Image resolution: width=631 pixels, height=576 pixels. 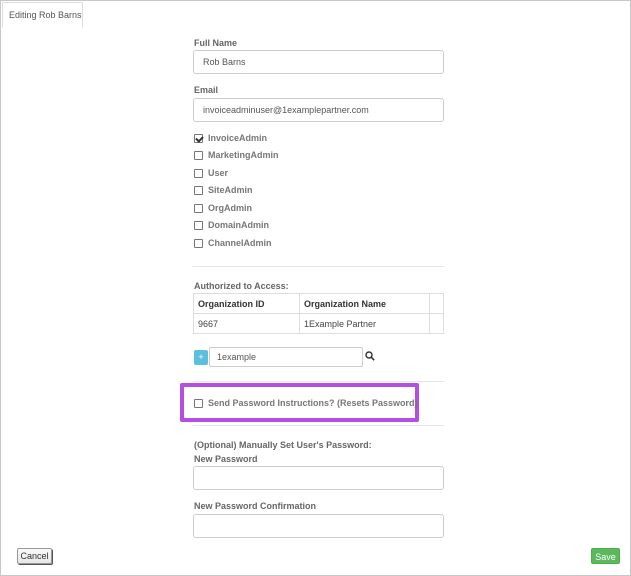 I want to click on checkbox-marketingadmin, so click(x=198, y=155).